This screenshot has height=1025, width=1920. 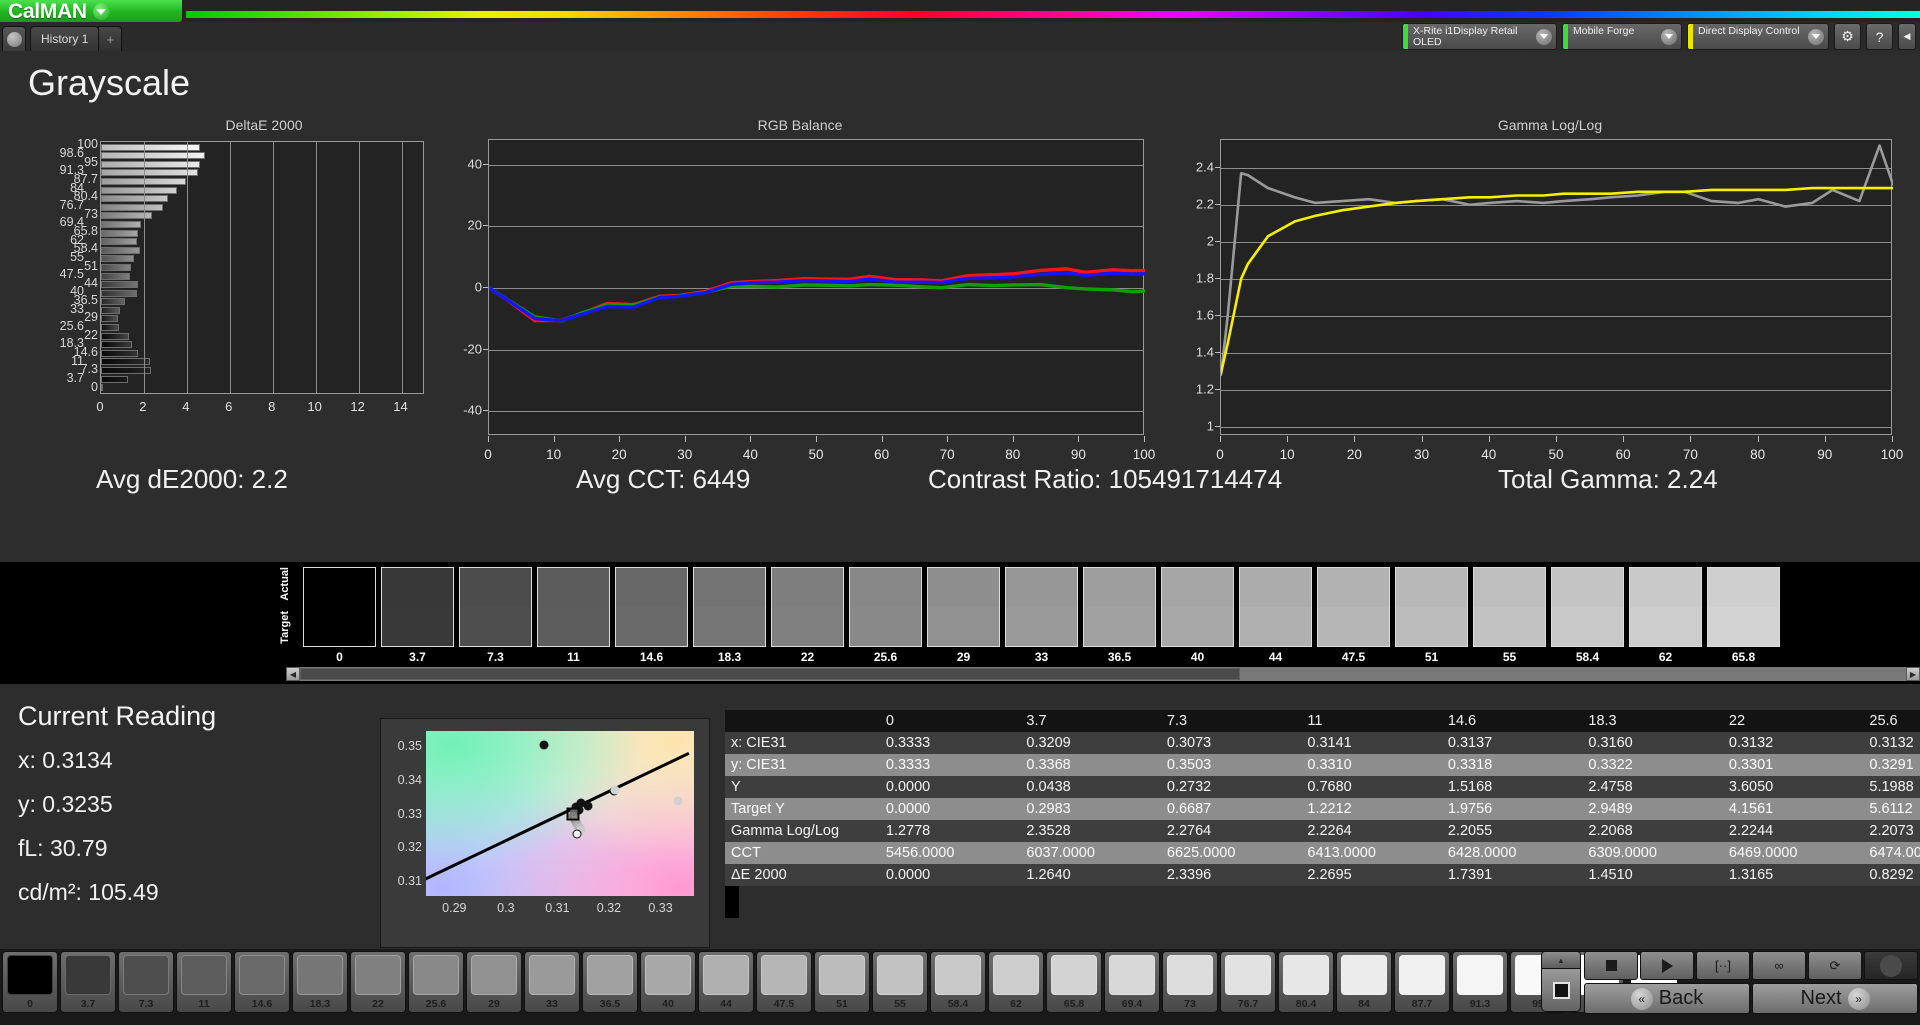 I want to click on patch-button: 14.6, so click(x=262, y=982).